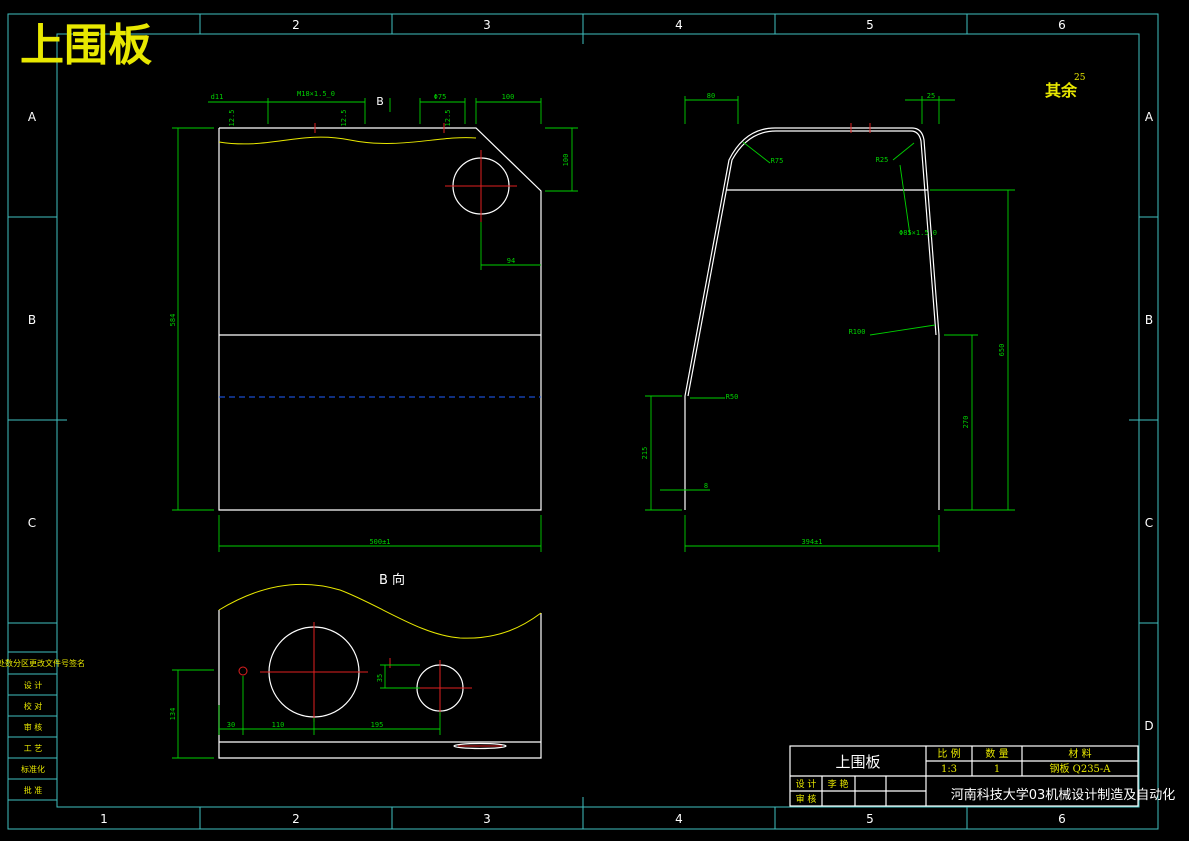  I want to click on row-label-right-a: A, so click(1149, 117).